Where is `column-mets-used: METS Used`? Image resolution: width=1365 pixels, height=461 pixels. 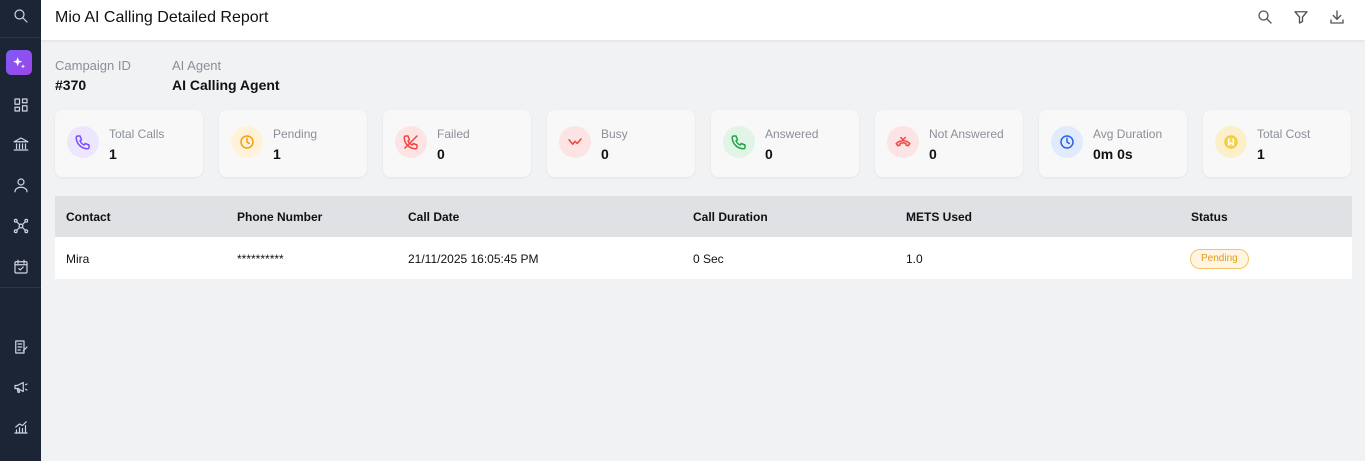
column-mets-used: METS Used is located at coordinates (939, 217).